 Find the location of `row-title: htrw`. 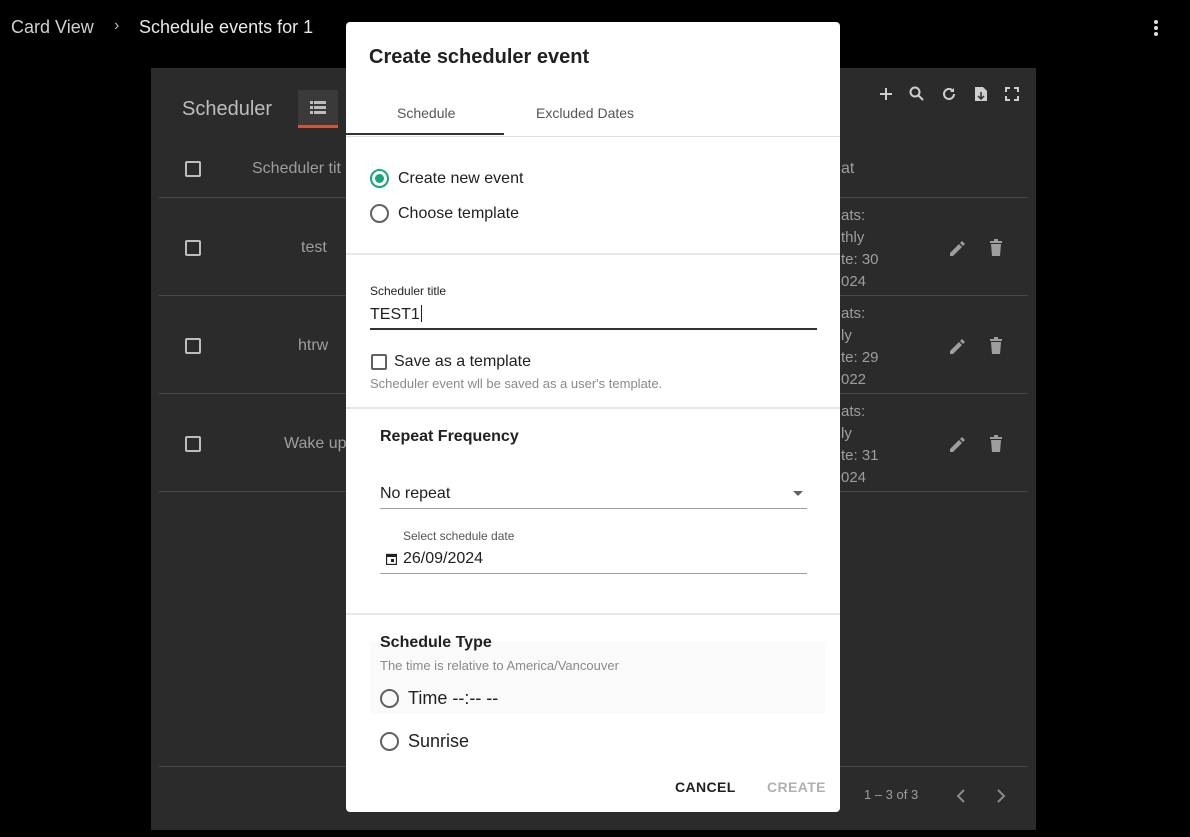

row-title: htrw is located at coordinates (313, 345).